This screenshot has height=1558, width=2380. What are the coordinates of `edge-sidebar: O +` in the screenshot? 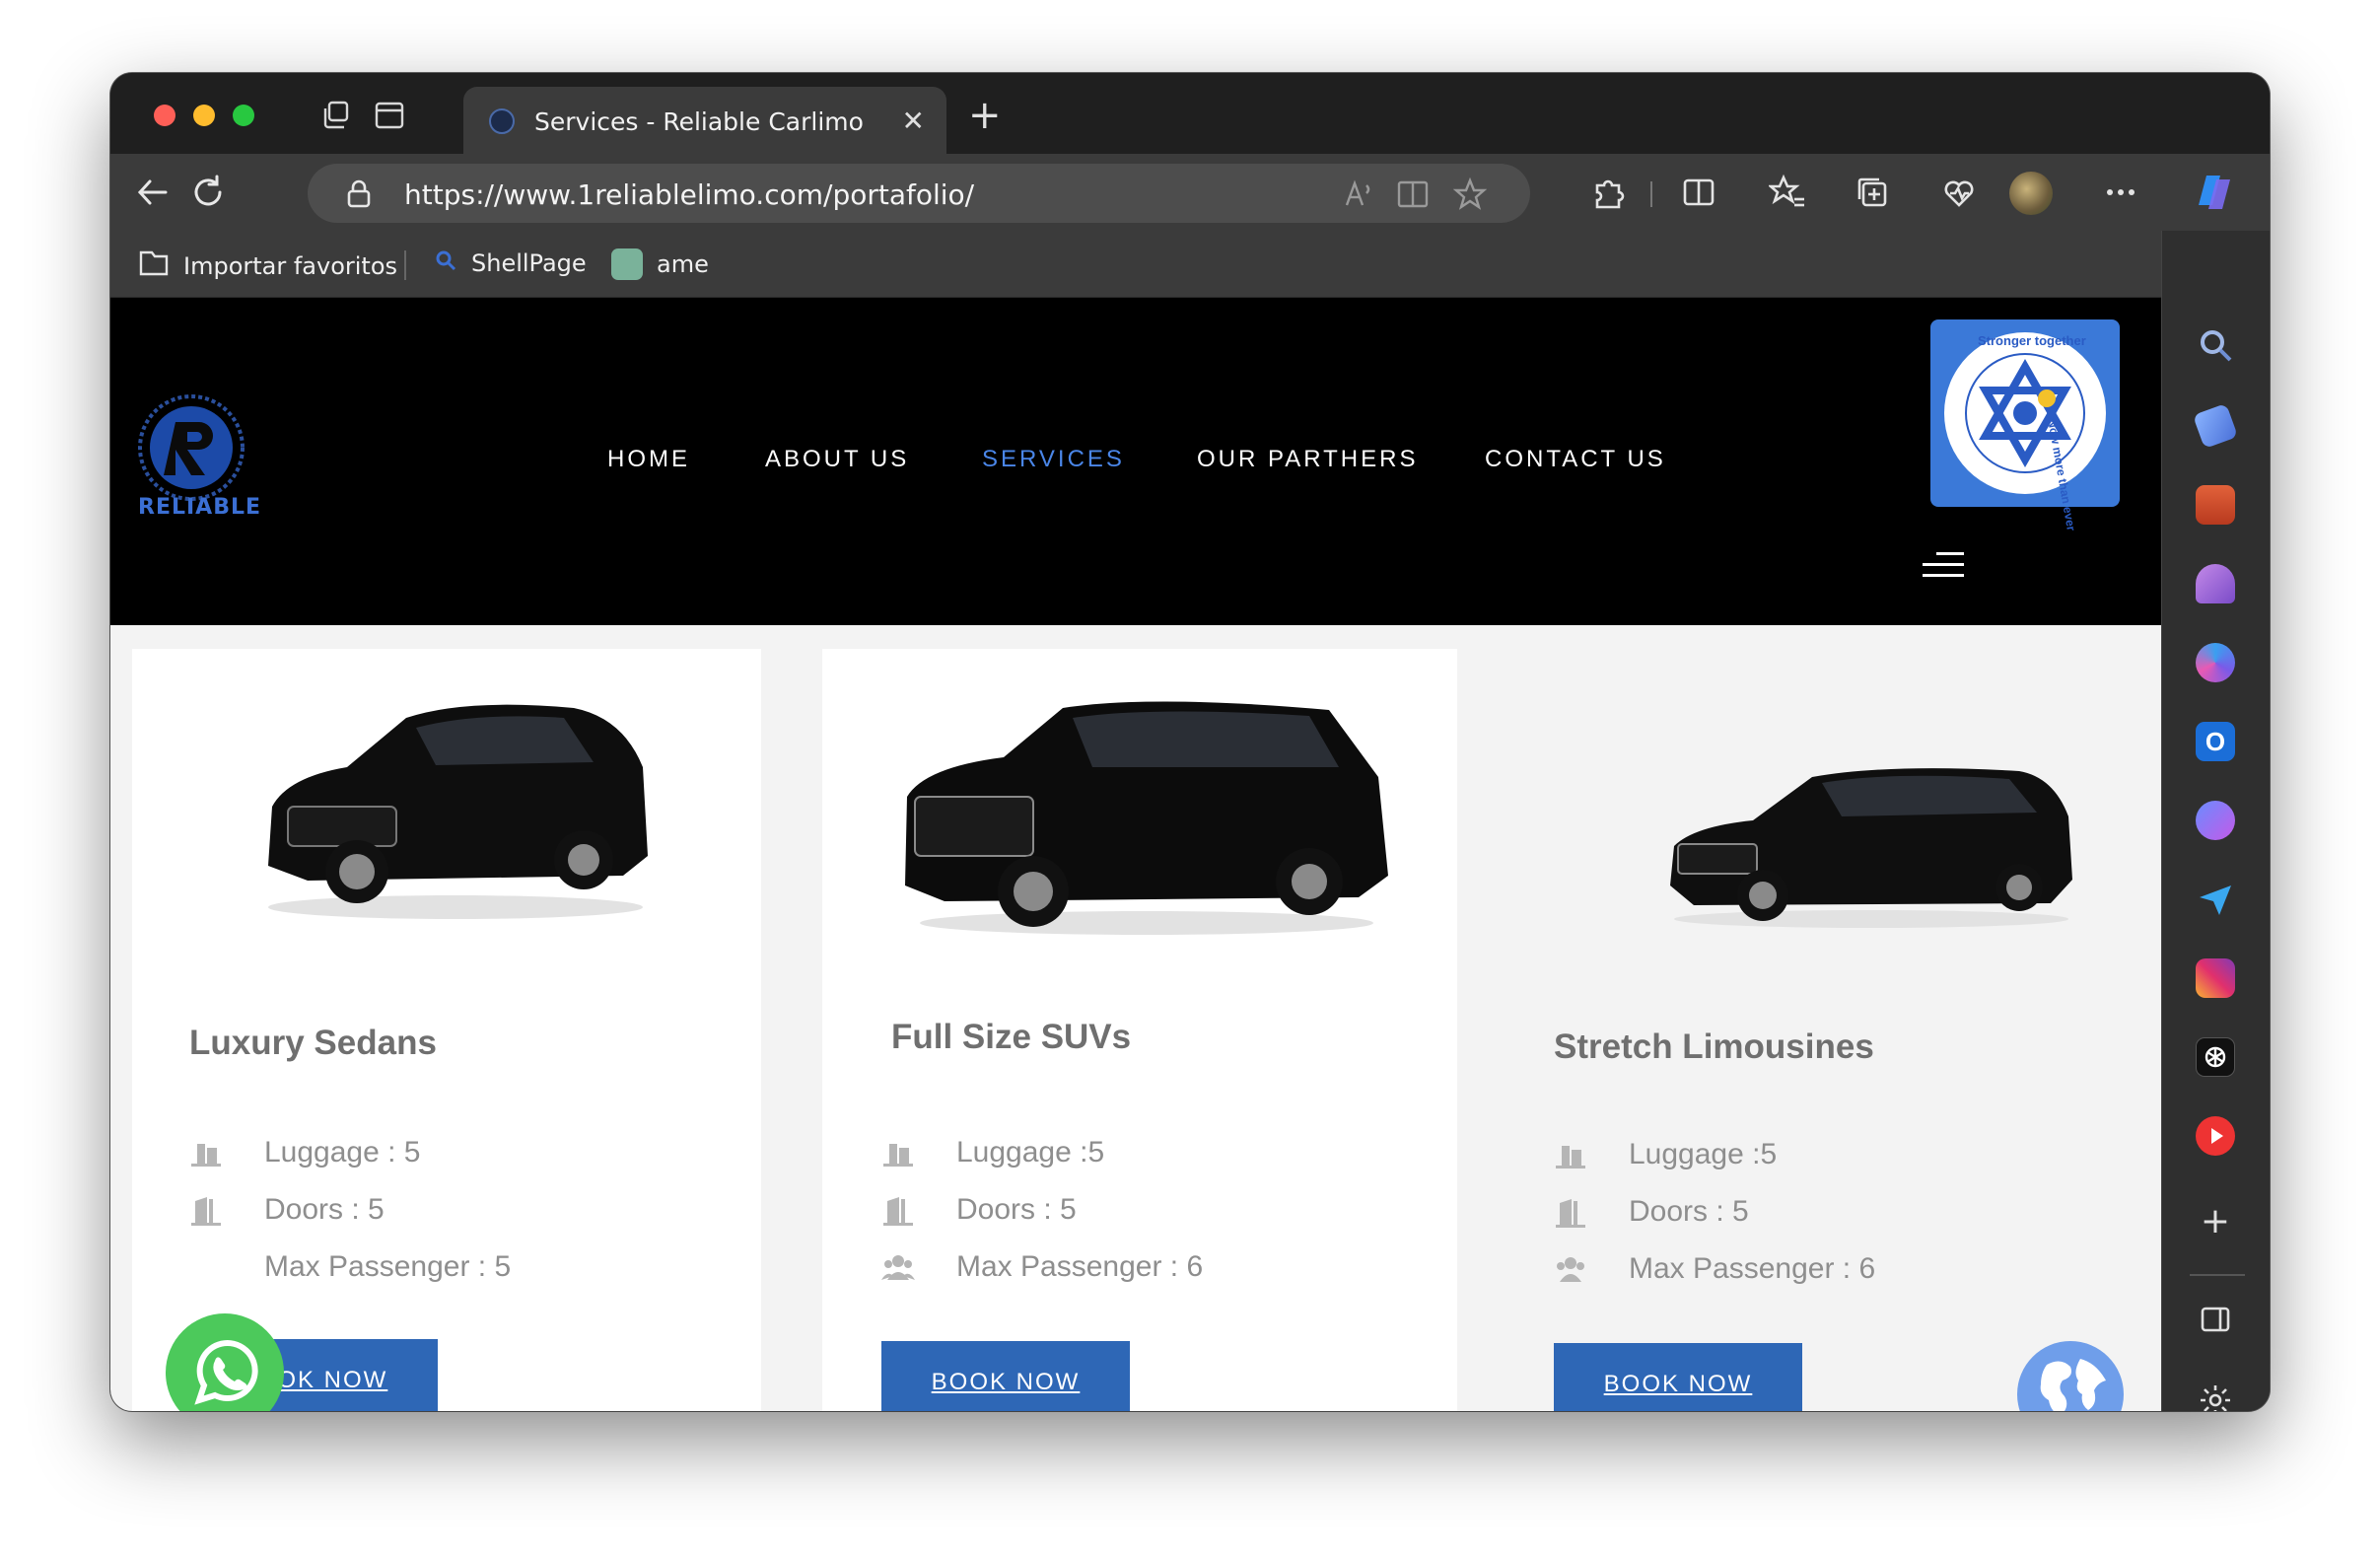 It's located at (2215, 821).